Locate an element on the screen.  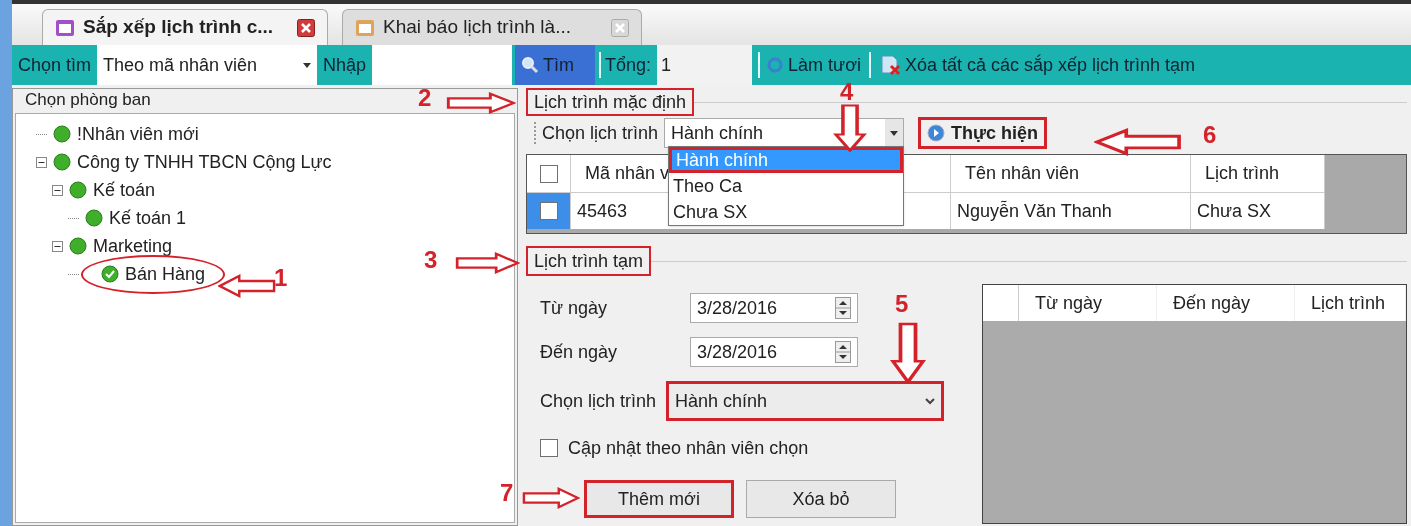
close-icon is located at coordinates (306, 27).